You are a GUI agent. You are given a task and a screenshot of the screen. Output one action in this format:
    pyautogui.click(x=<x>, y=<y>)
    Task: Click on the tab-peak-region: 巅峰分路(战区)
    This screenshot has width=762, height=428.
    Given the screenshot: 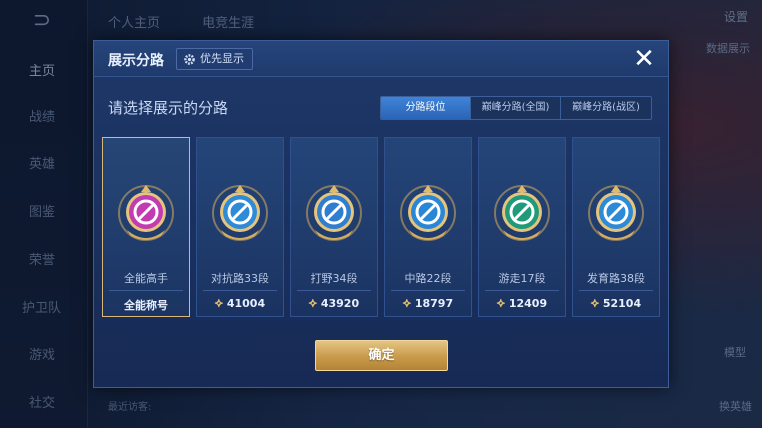 What is the action you would take?
    pyautogui.click(x=606, y=108)
    